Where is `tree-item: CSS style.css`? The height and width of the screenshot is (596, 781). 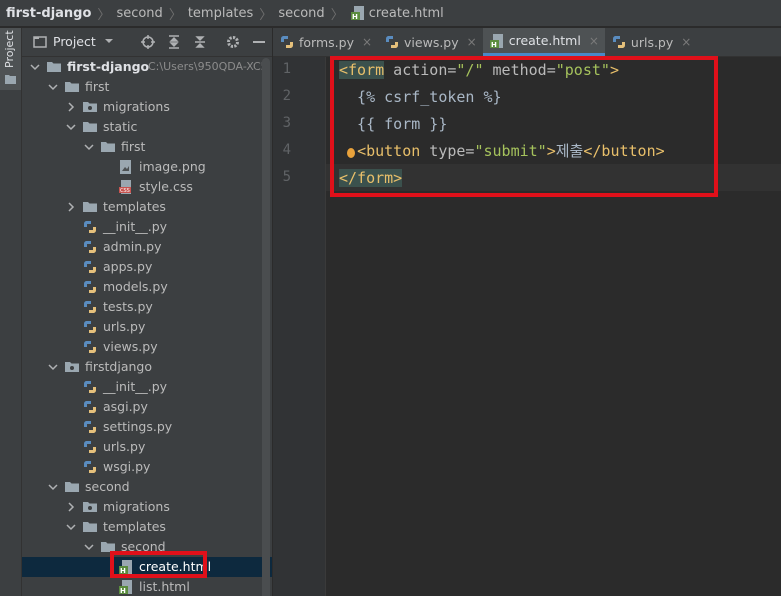 tree-item: CSS style.css is located at coordinates (147, 187).